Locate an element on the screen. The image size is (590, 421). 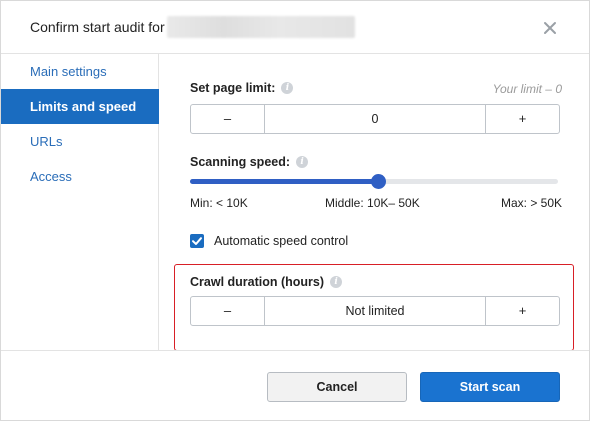
sidebar-item-limits-and-speed: Limits and speed is located at coordinates (80, 106).